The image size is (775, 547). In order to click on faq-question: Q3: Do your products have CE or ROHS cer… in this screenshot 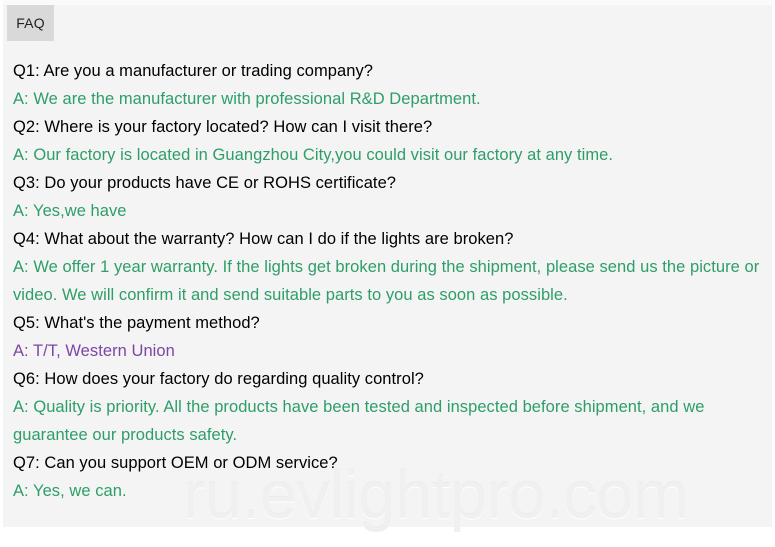, I will do `click(205, 183)`.